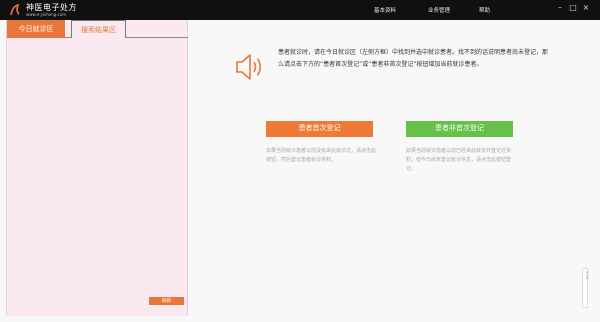 The width and height of the screenshot is (600, 322). Describe the element at coordinates (321, 155) in the screenshot. I see `first-registration-note: 如果当前就诊患者以前没有来此就诊过，请点击此按钮，然后登记患者就诊资料。` at that location.